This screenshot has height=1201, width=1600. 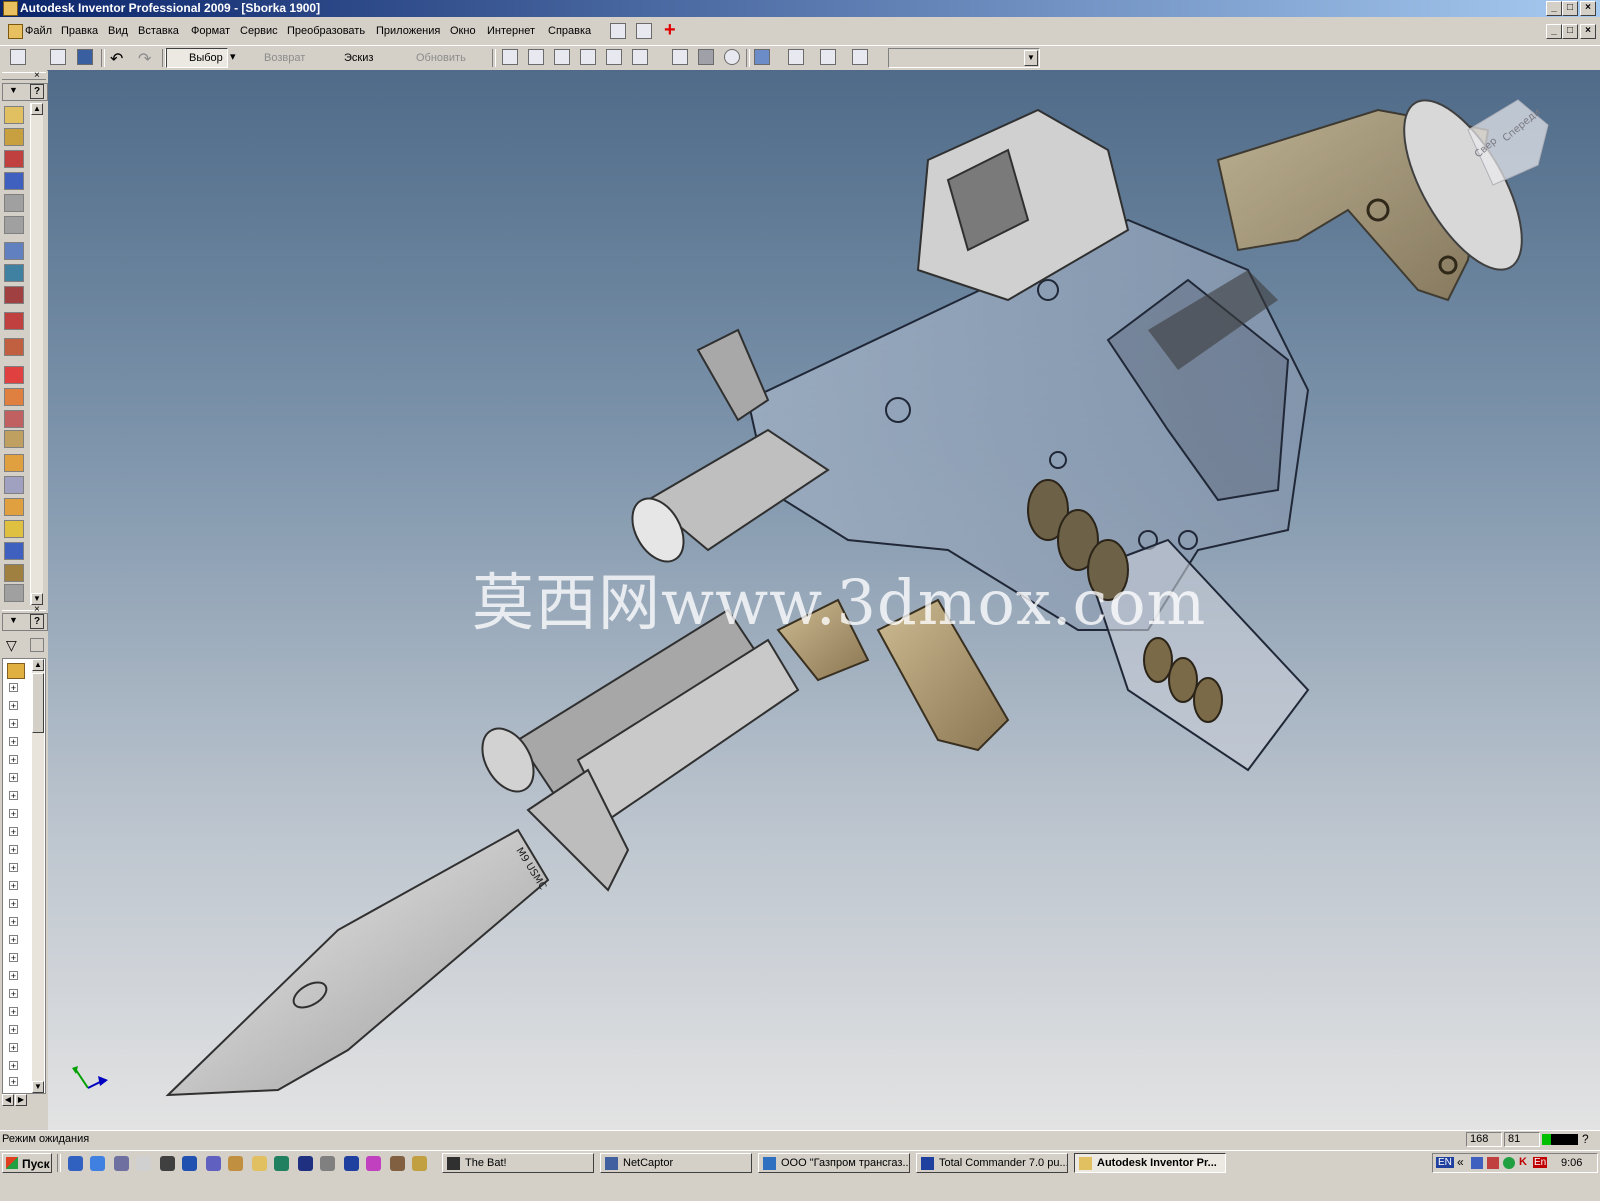 I want to click on place-component-icon, so click(x=14, y=115).